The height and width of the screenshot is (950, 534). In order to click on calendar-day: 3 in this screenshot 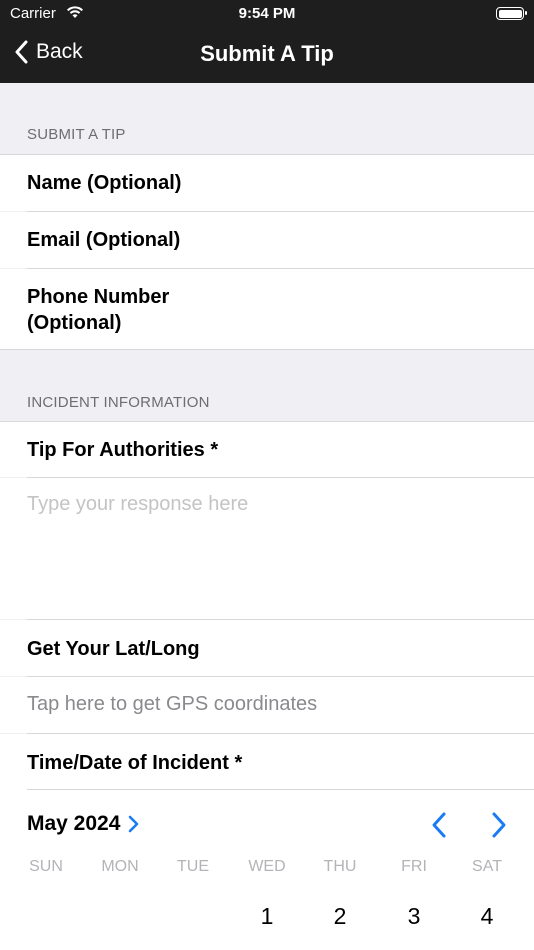, I will do `click(414, 916)`.